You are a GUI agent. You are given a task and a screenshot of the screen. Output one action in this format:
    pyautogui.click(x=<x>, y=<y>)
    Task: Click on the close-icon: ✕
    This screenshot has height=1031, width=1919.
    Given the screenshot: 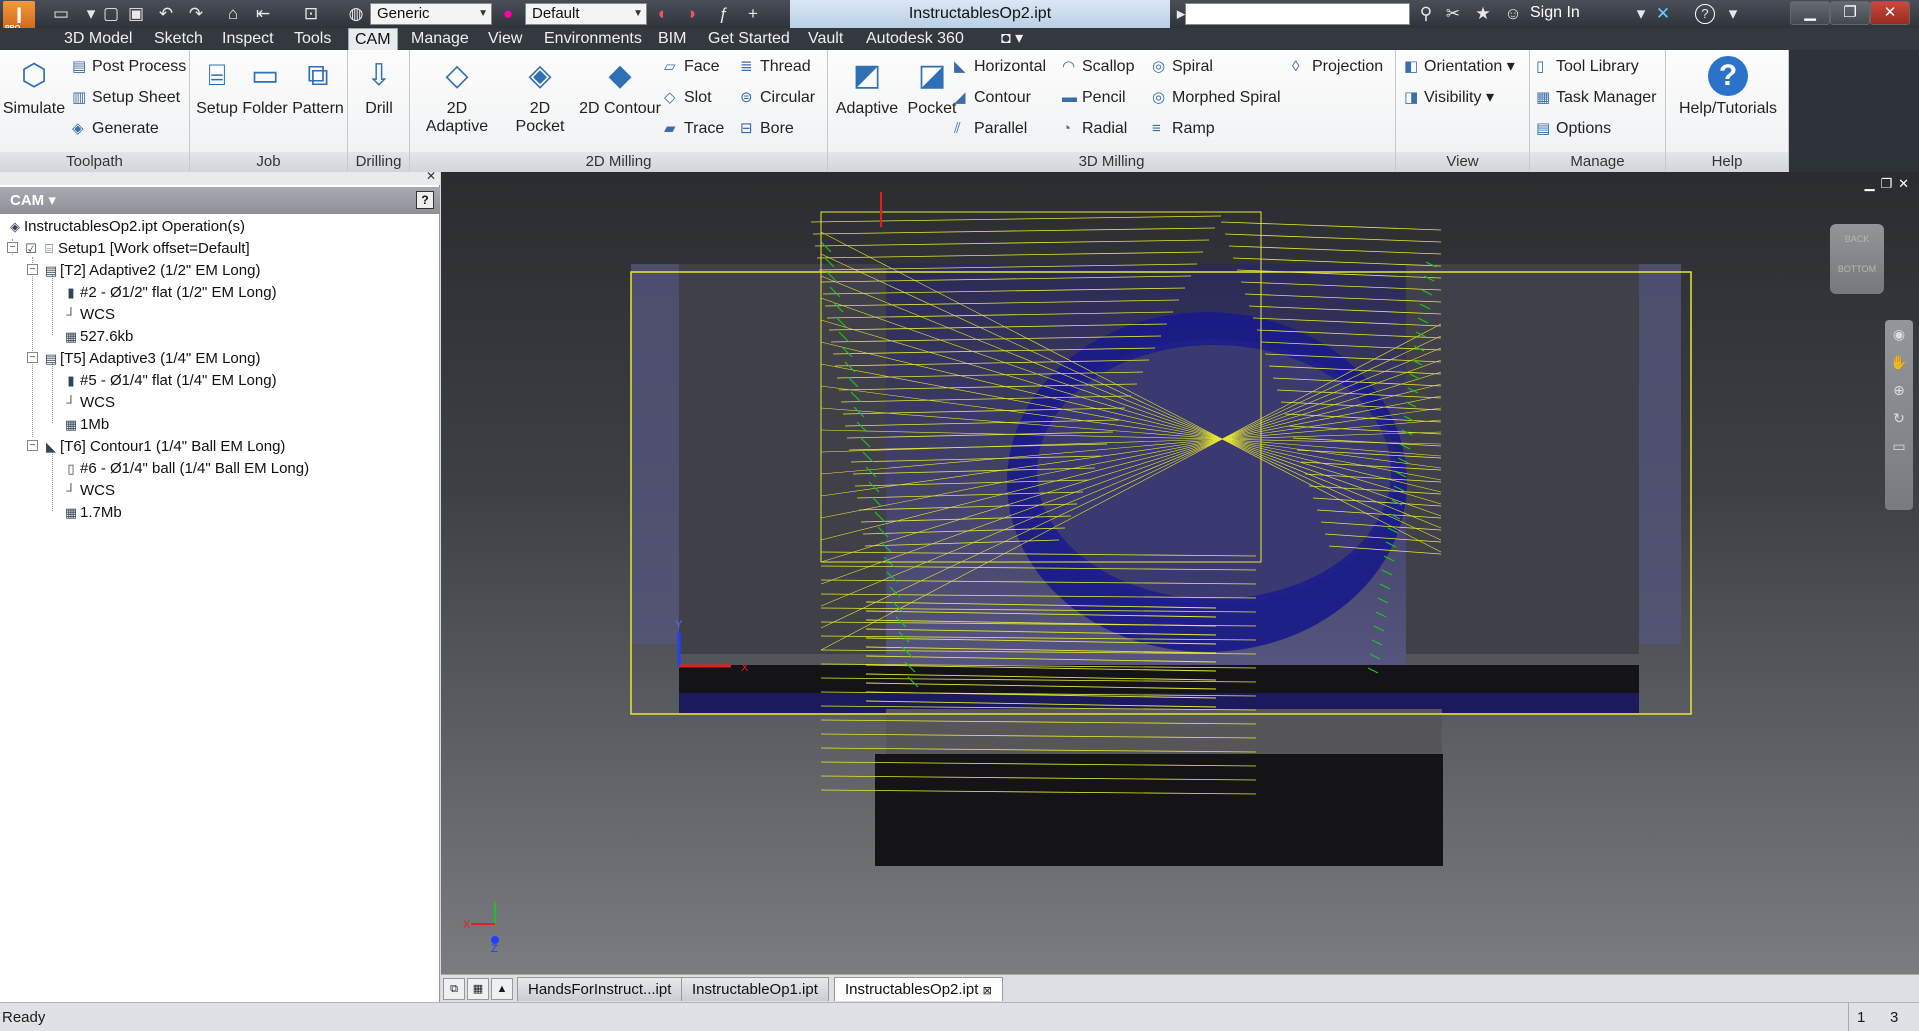 What is the action you would take?
    pyautogui.click(x=431, y=176)
    